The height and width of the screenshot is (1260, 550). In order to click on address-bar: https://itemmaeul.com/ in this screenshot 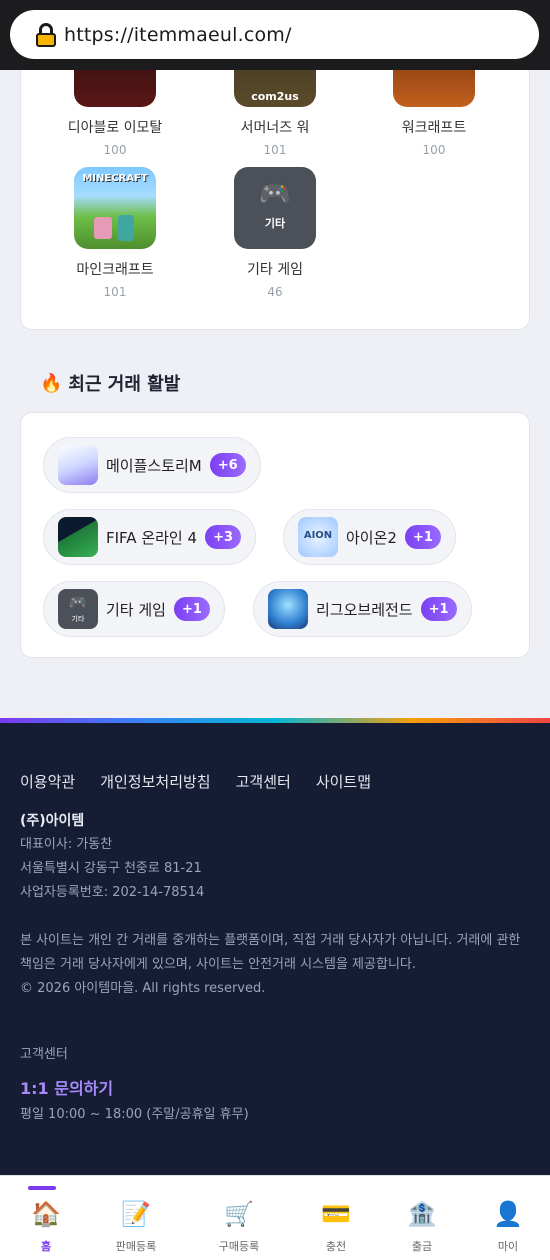, I will do `click(274, 34)`.